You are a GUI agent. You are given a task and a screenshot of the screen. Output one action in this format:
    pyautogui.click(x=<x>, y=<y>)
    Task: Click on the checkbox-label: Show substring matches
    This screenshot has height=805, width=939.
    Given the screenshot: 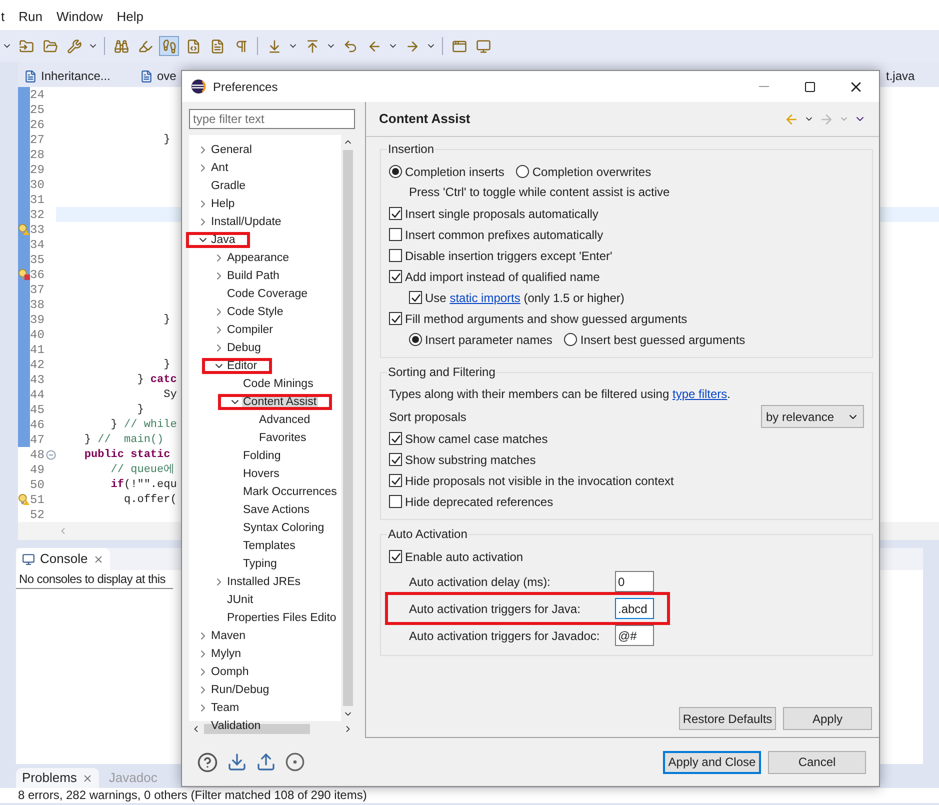 What is the action you would take?
    pyautogui.click(x=470, y=460)
    